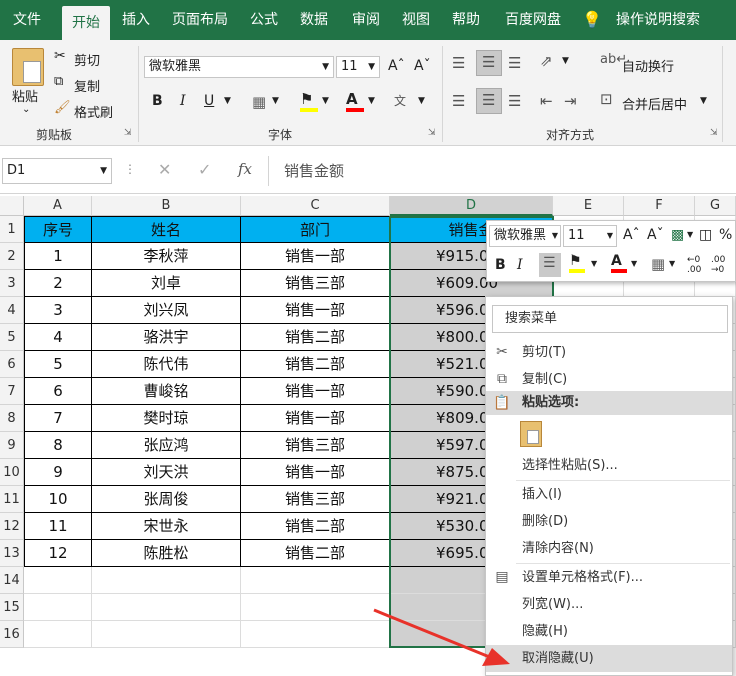 This screenshot has height=676, width=736. What do you see at coordinates (658, 20) in the screenshot?
I see `tell-me-search: 操作说明搜索` at bounding box center [658, 20].